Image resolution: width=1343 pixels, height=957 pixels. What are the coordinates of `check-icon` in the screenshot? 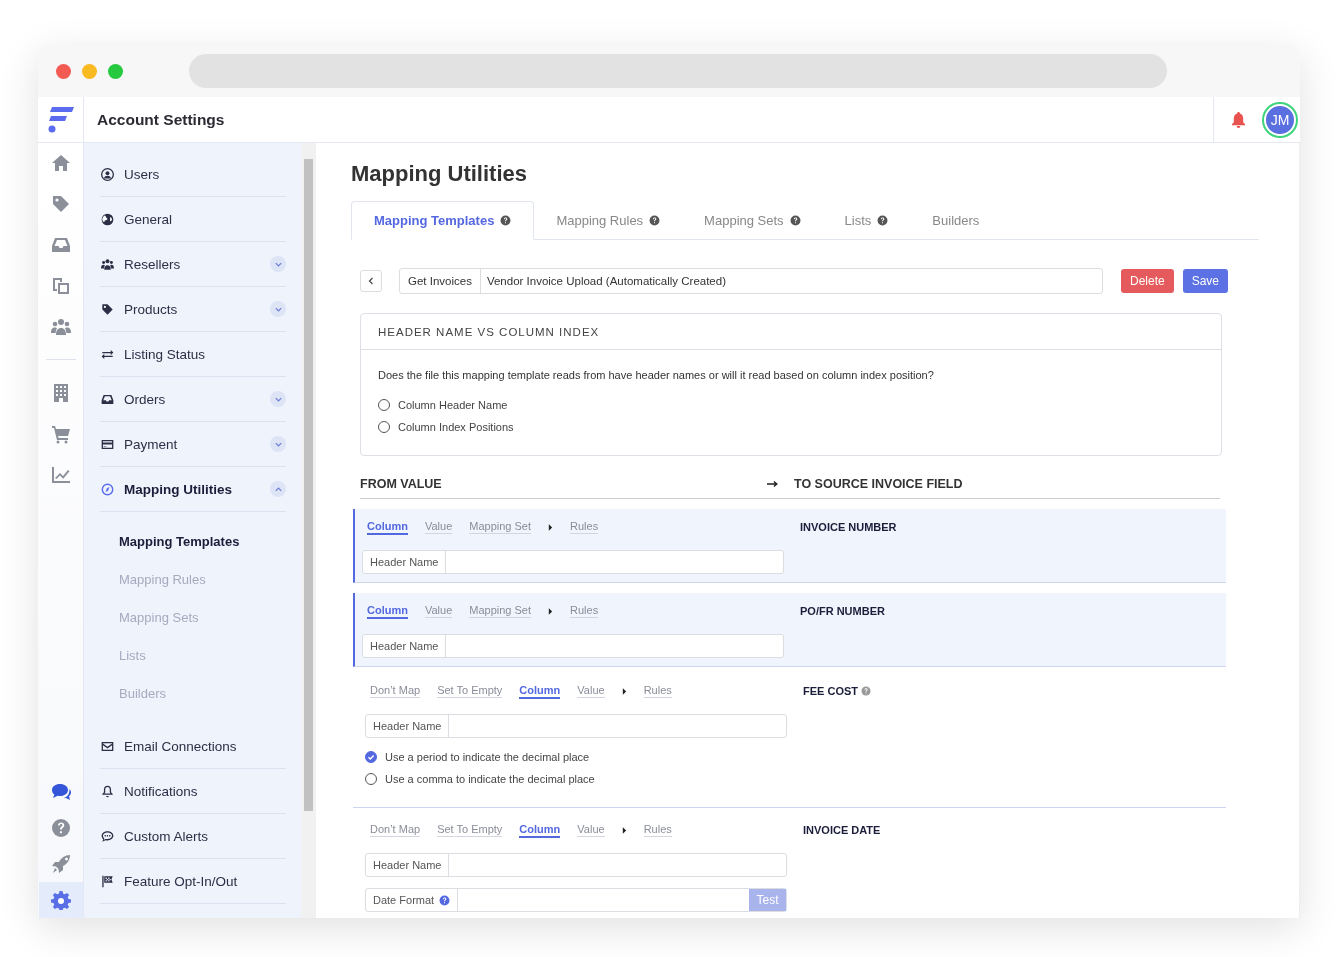 It's located at (371, 757).